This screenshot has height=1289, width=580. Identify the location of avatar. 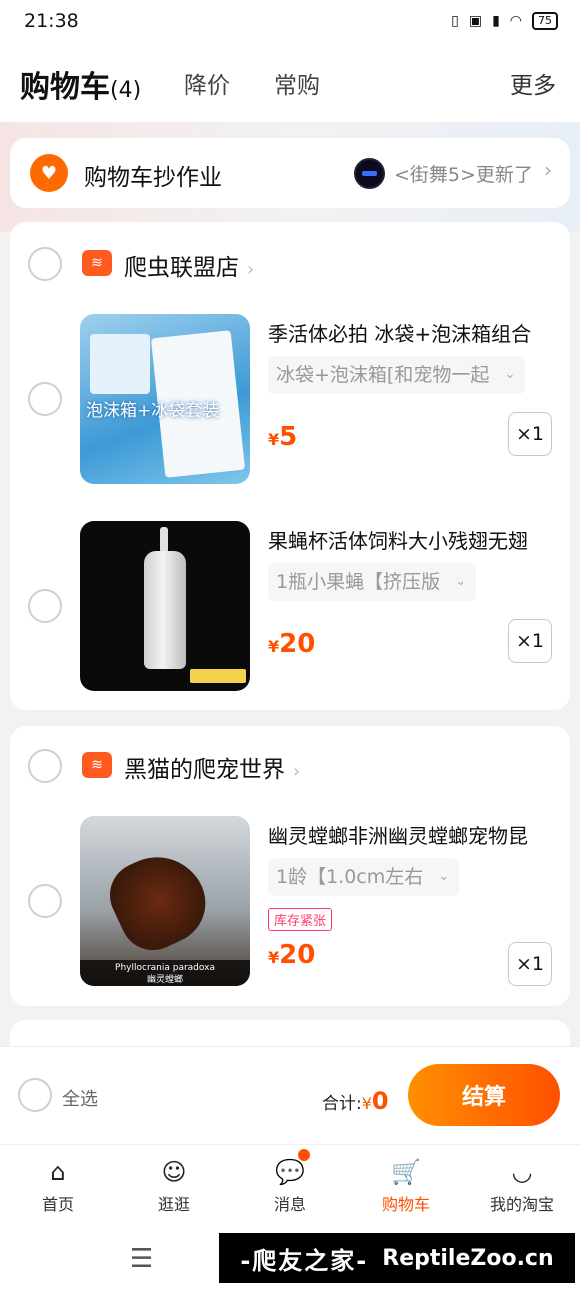
(369, 173).